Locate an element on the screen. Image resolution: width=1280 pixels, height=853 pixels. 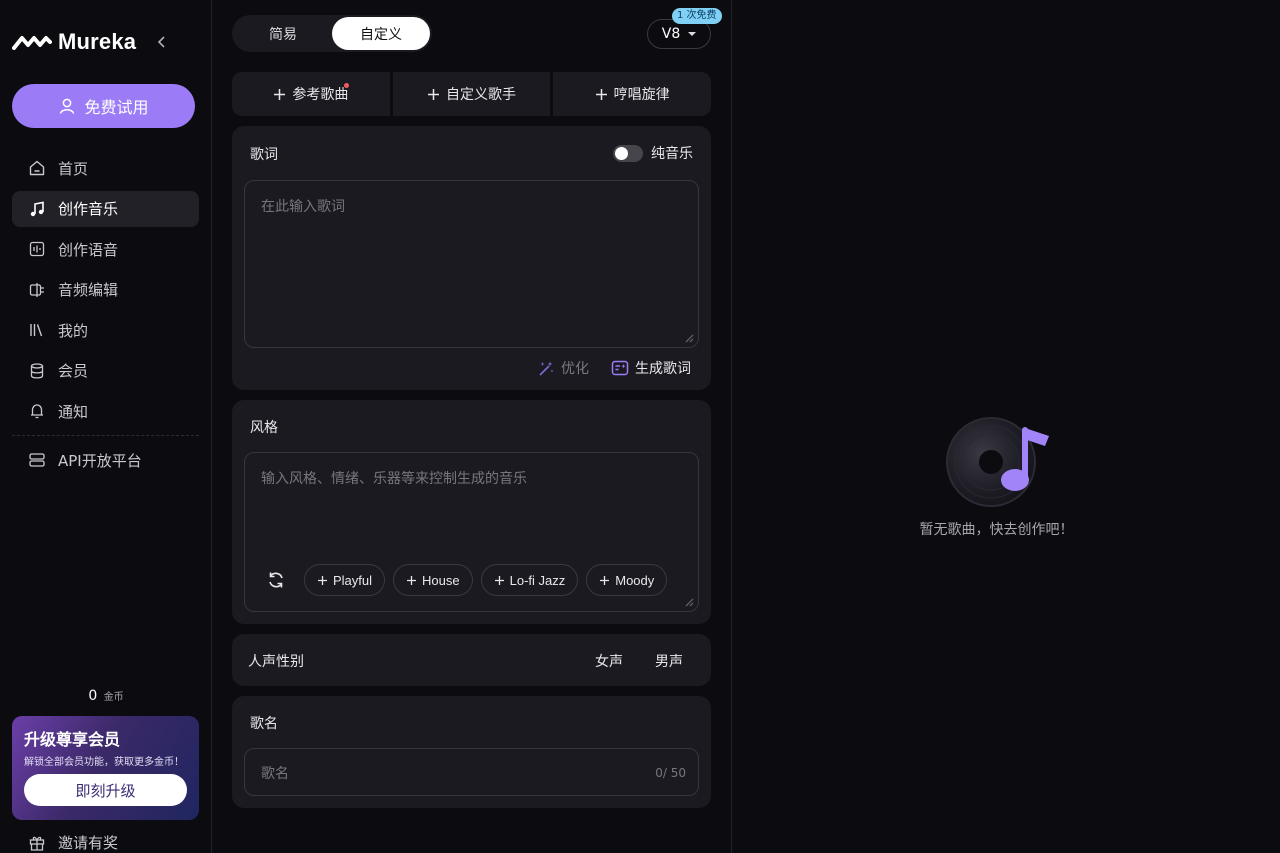
audio-edit-icon is located at coordinates (37, 290).